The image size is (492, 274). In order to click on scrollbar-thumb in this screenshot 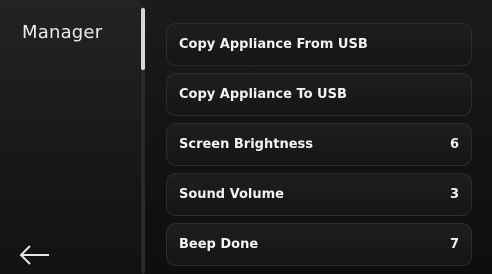, I will do `click(143, 39)`.